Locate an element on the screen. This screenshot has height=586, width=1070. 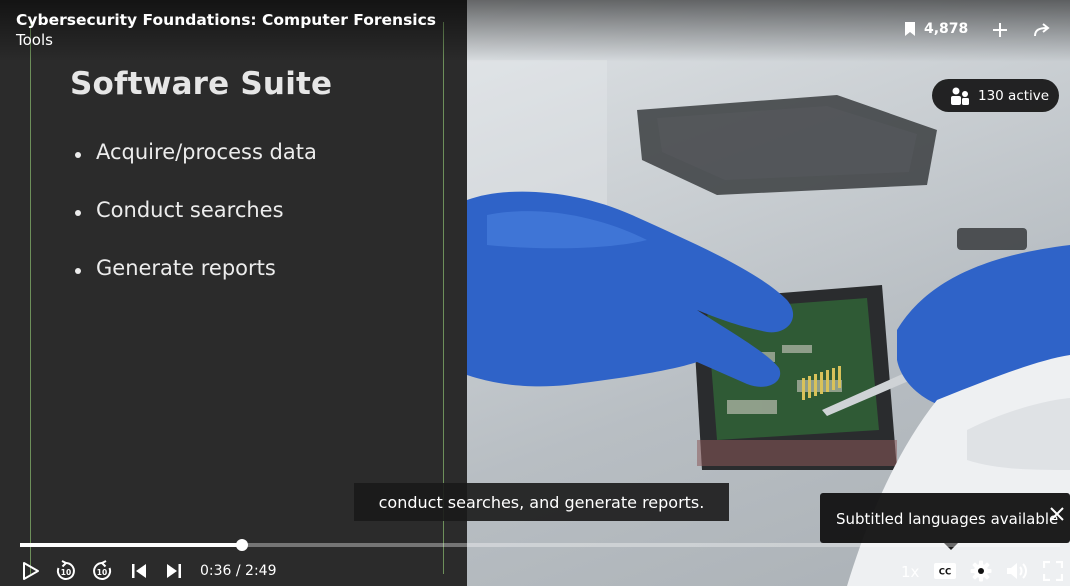
plus-icon is located at coordinates (1000, 30).